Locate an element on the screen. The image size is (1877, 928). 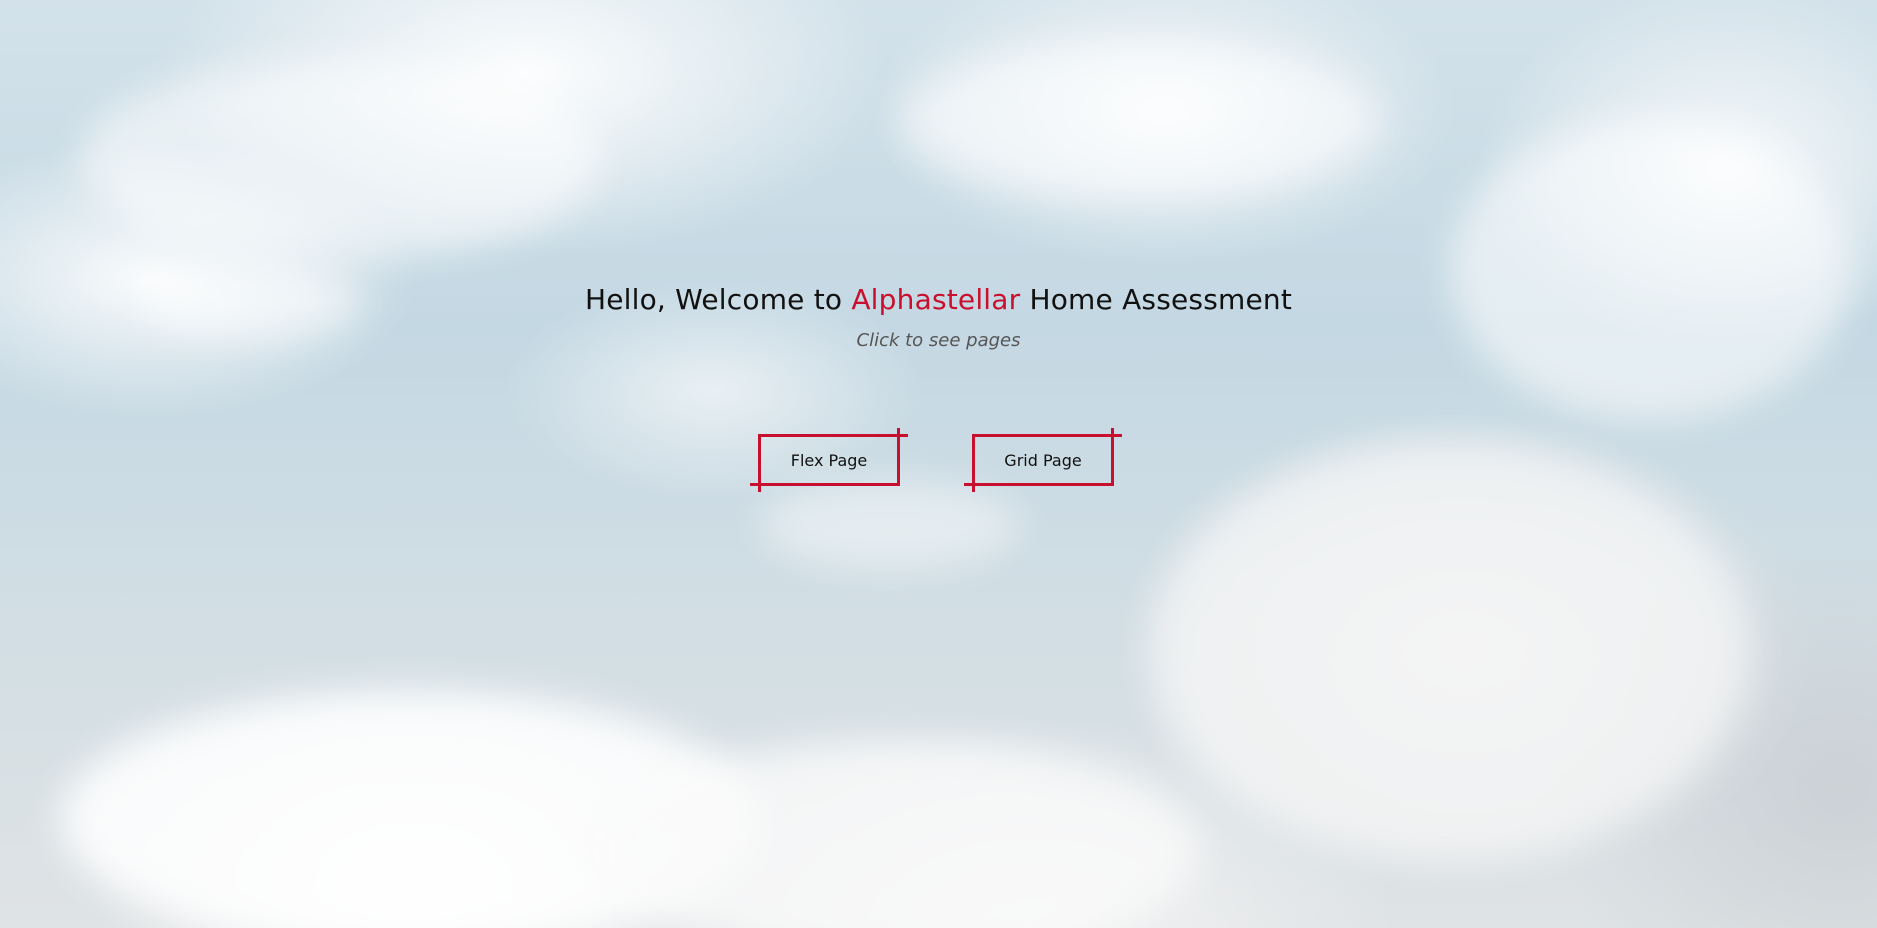
headline-prefix: Hello, Welcome to is located at coordinates (718, 299).